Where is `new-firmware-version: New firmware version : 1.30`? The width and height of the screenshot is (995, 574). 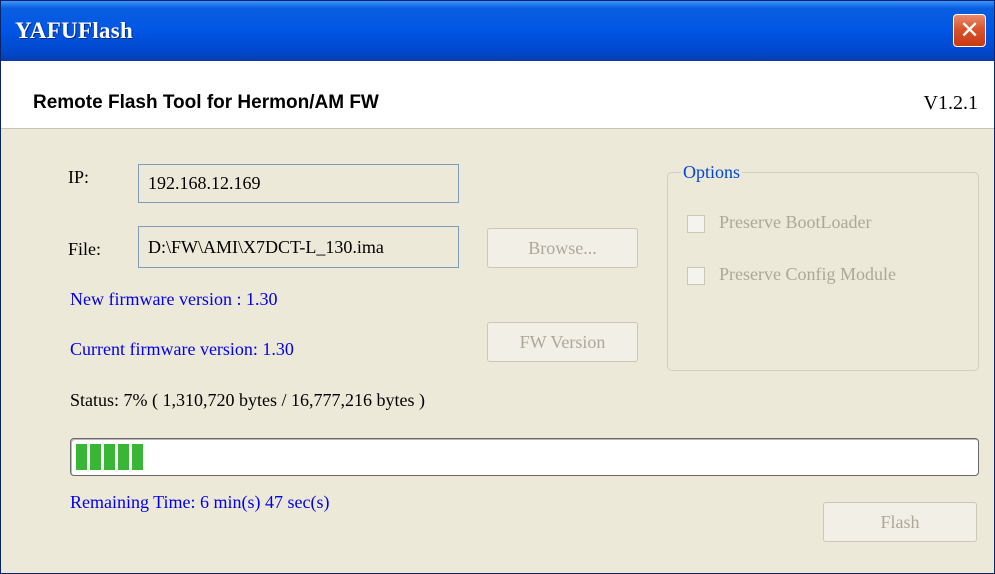 new-firmware-version: New firmware version : 1.30 is located at coordinates (174, 299).